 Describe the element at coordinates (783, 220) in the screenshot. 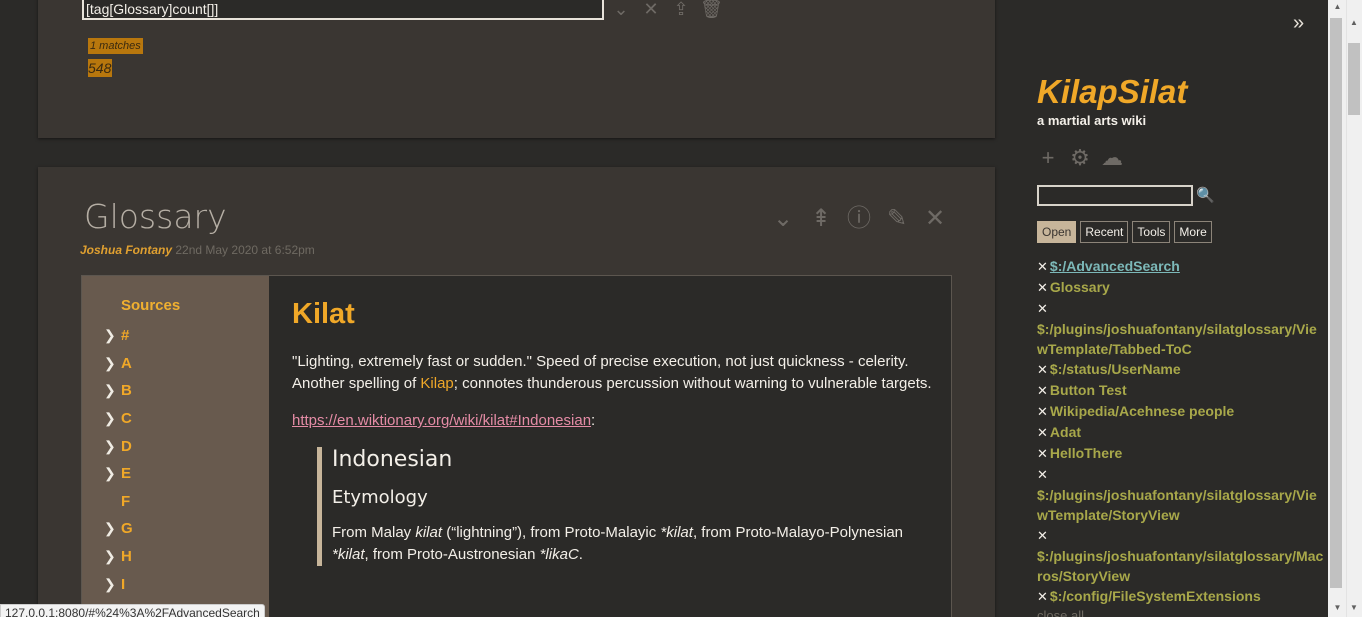

I see `more-chevron-icon: ⌄` at that location.